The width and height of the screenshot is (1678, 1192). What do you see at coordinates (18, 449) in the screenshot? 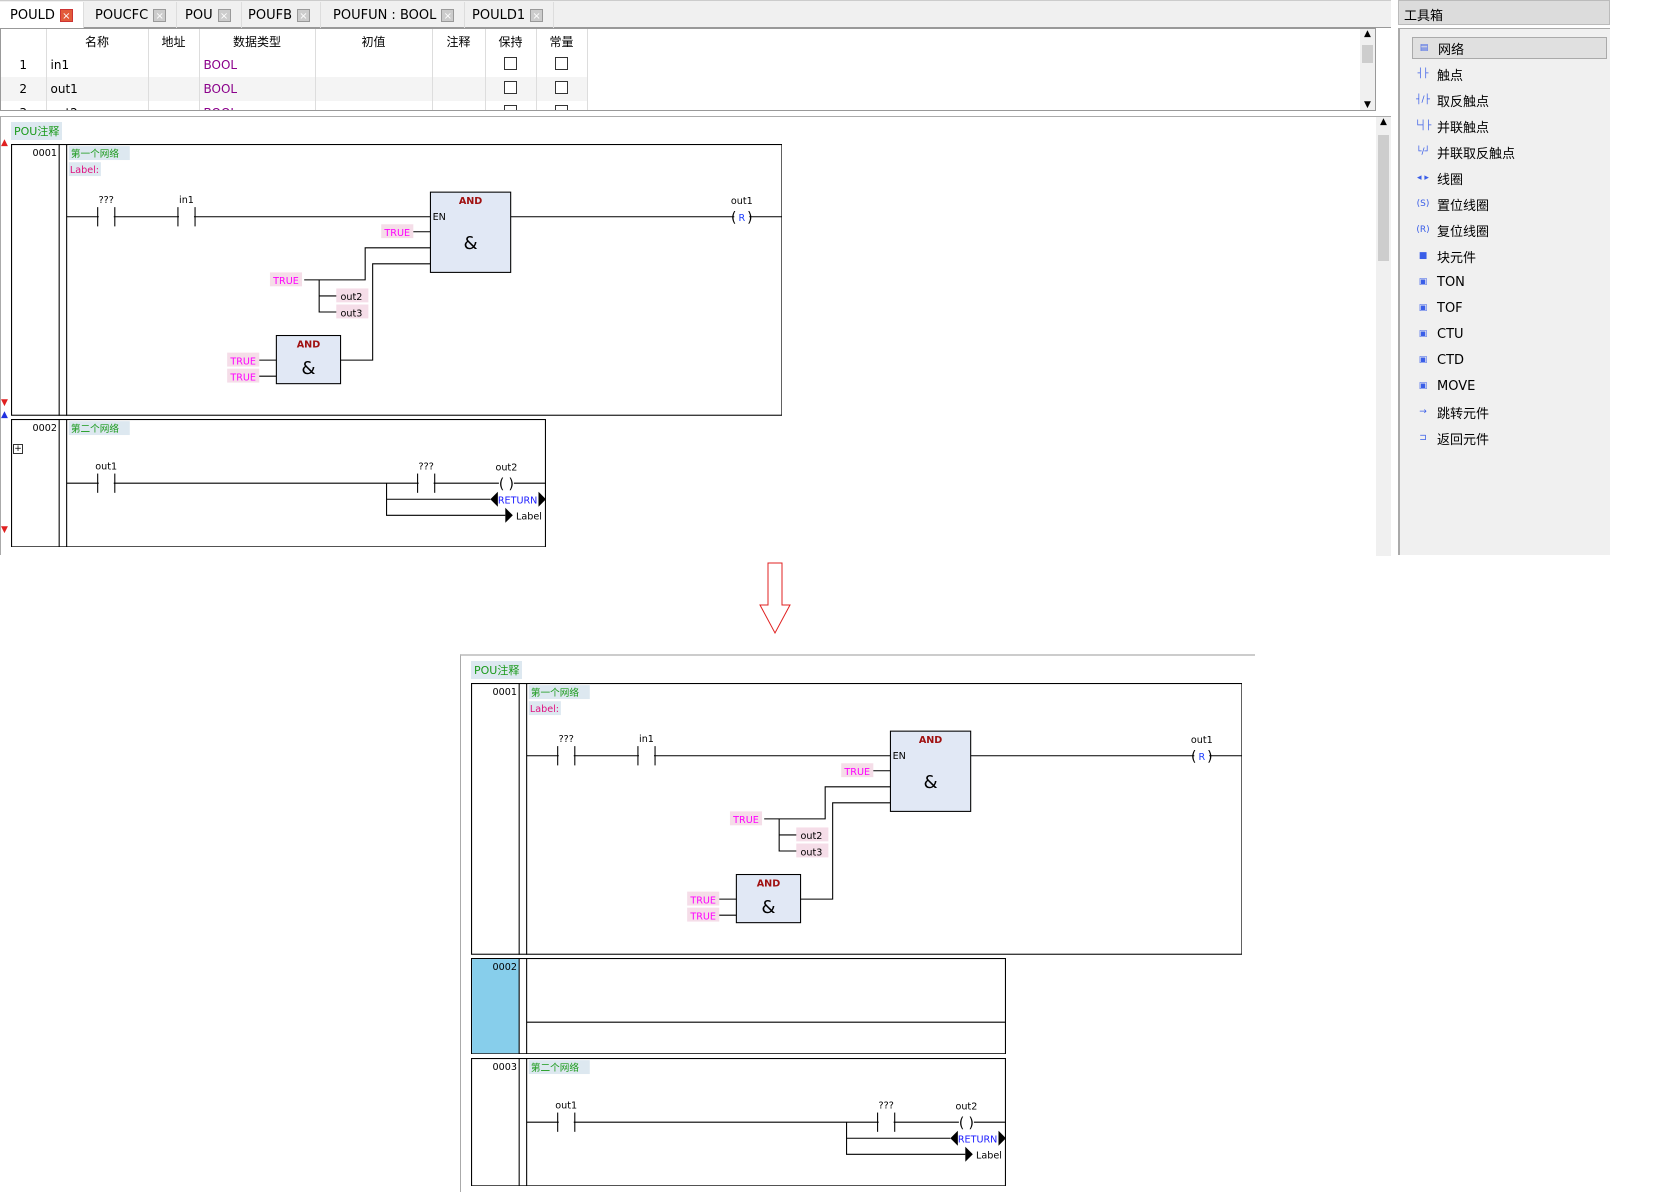
I see `expand-icon: +` at bounding box center [18, 449].